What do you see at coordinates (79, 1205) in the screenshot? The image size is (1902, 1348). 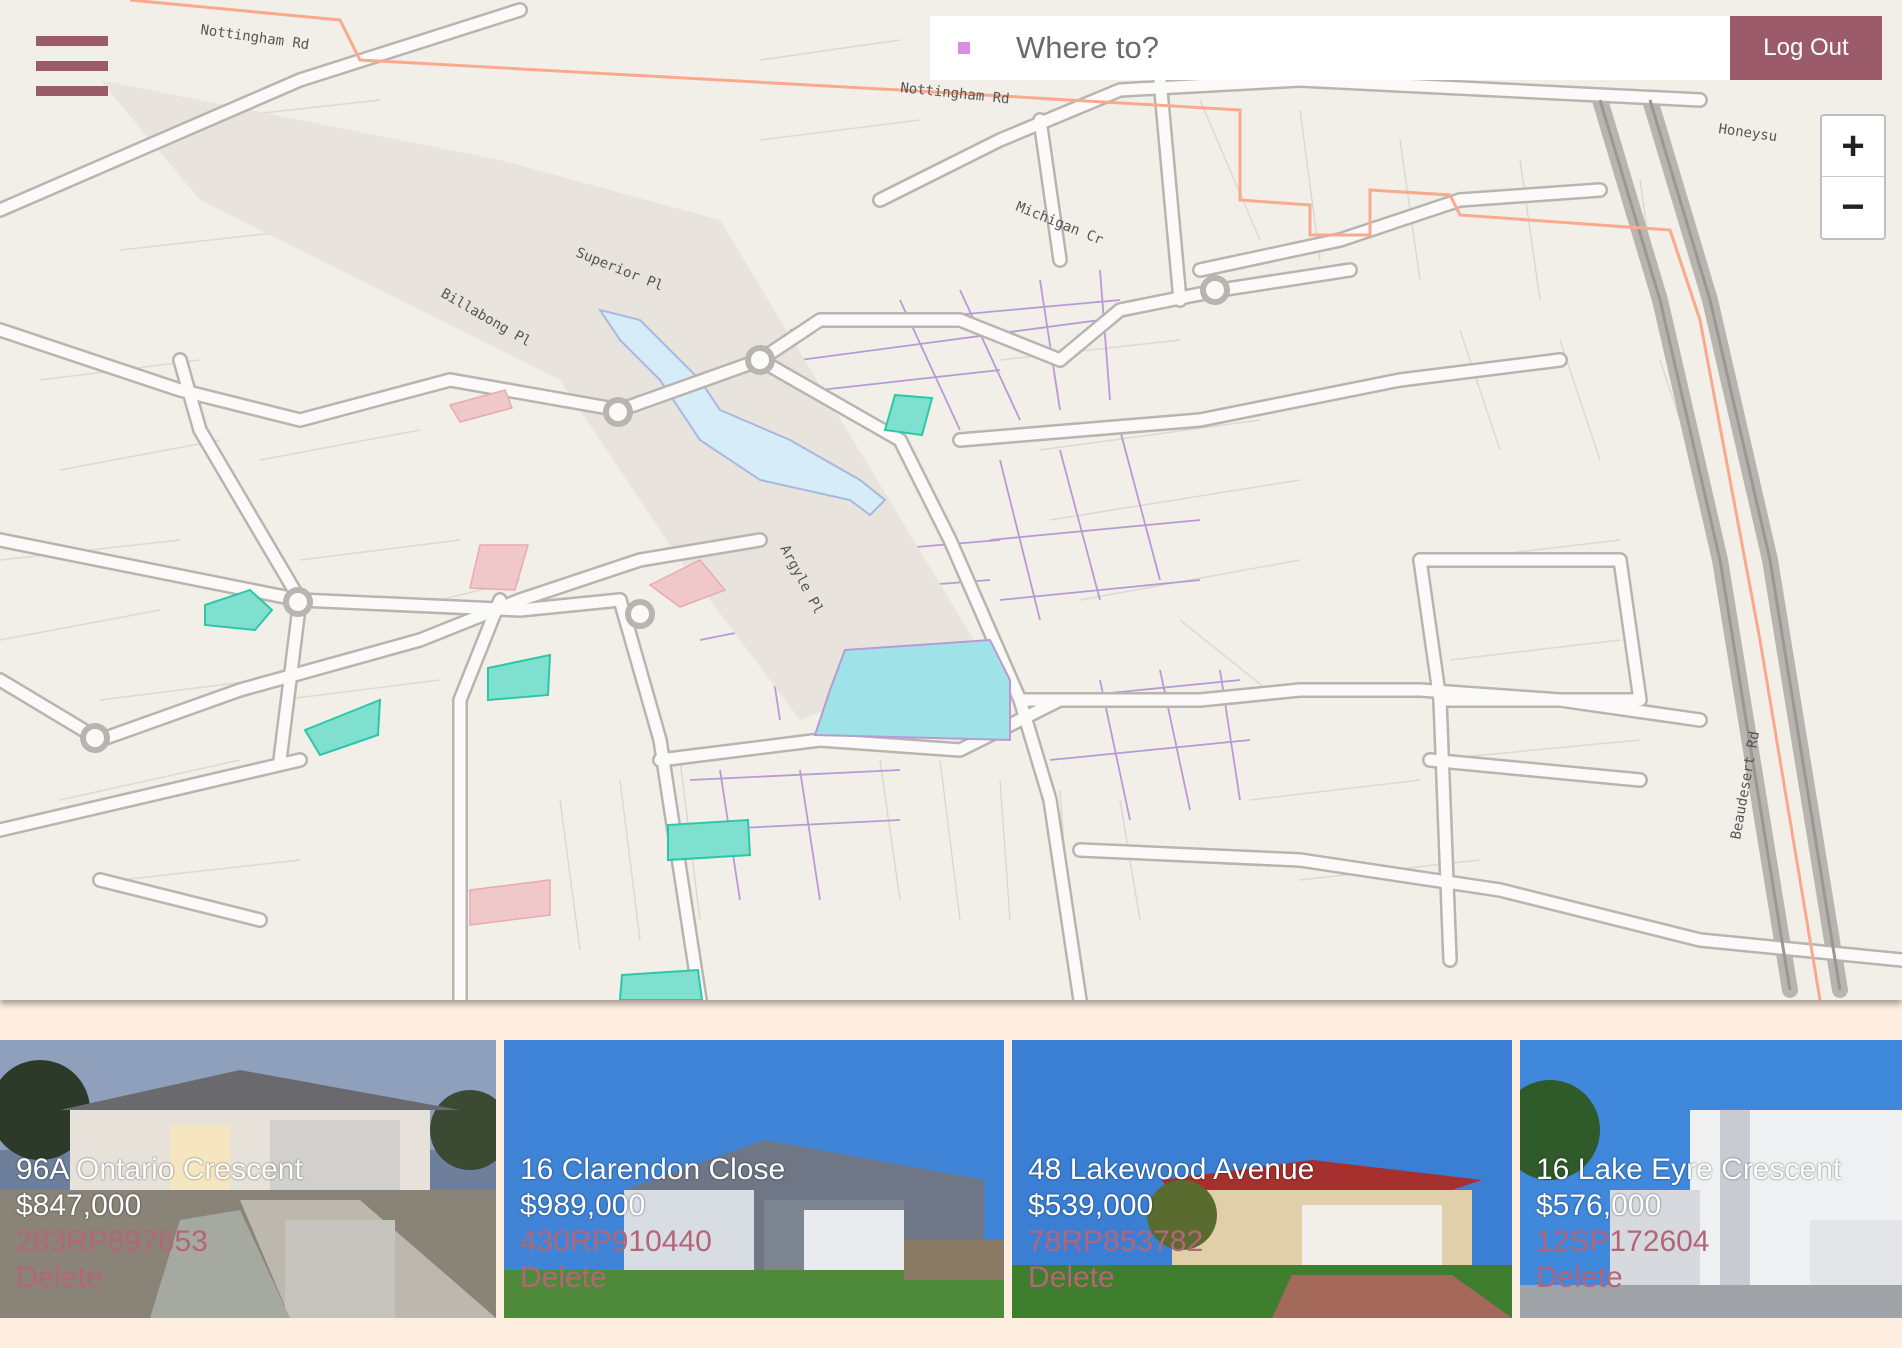 I see `listing-price: $847,000` at bounding box center [79, 1205].